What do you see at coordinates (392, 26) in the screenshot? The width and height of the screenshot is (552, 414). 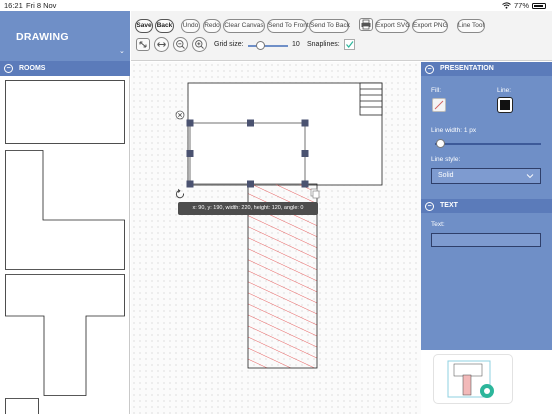 I see `export-svg-button: Export SVG` at bounding box center [392, 26].